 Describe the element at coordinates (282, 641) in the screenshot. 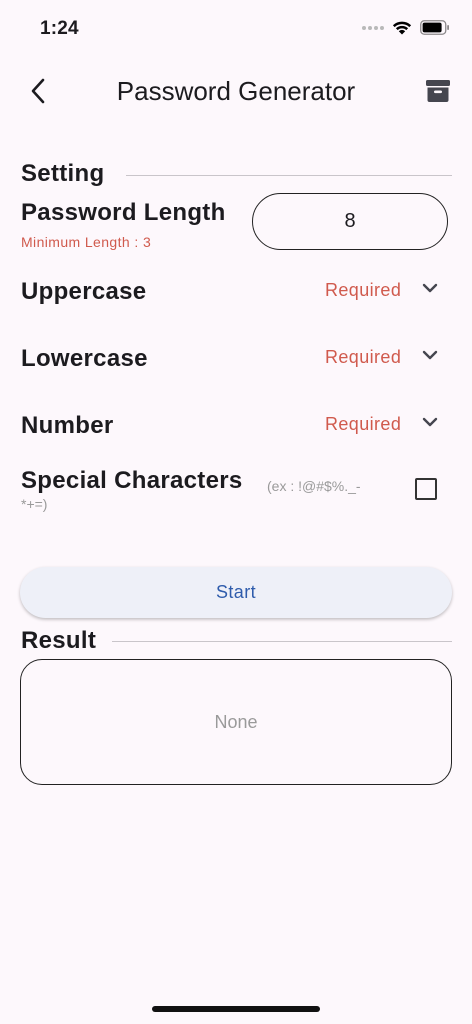

I see `result-divider` at that location.